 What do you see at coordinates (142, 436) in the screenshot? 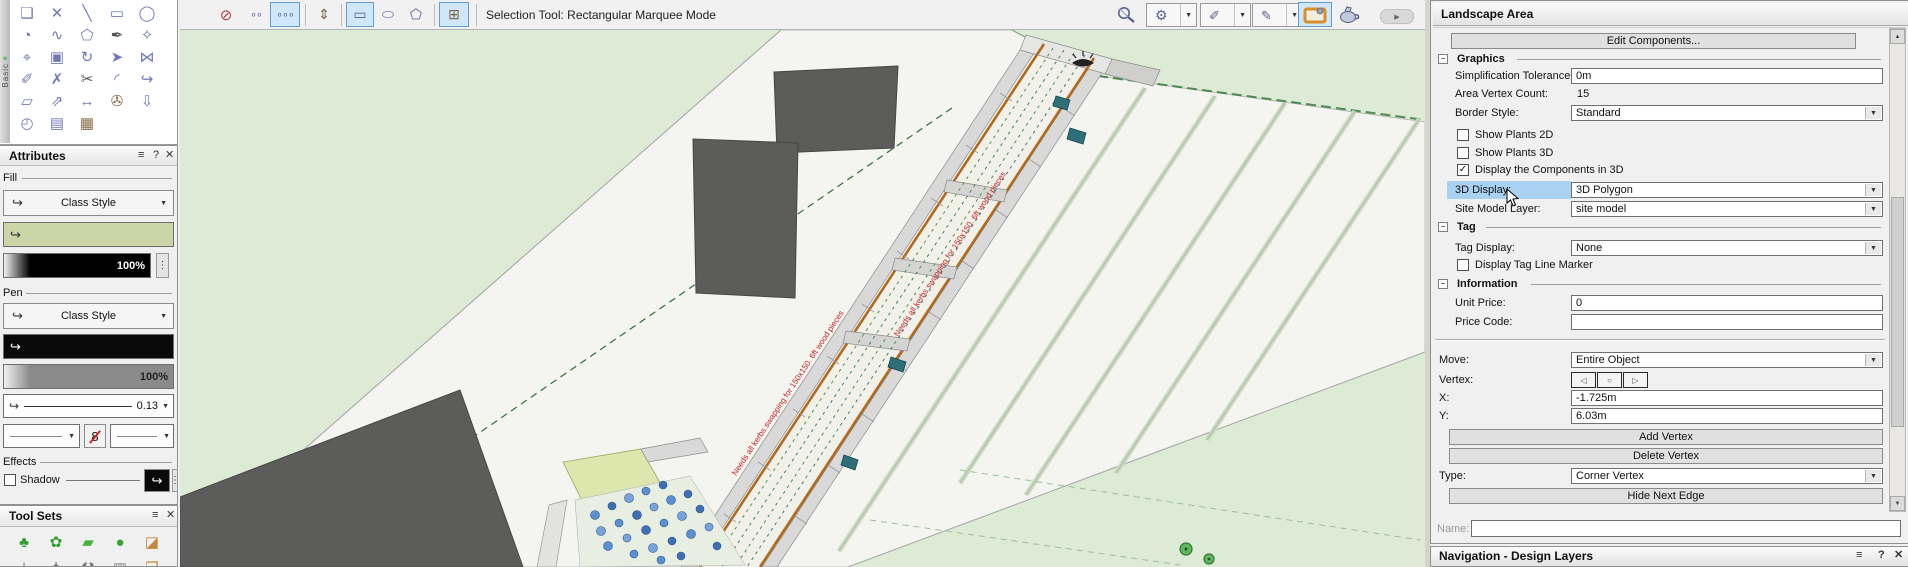
I see `end-marker-dropdown: ▼` at bounding box center [142, 436].